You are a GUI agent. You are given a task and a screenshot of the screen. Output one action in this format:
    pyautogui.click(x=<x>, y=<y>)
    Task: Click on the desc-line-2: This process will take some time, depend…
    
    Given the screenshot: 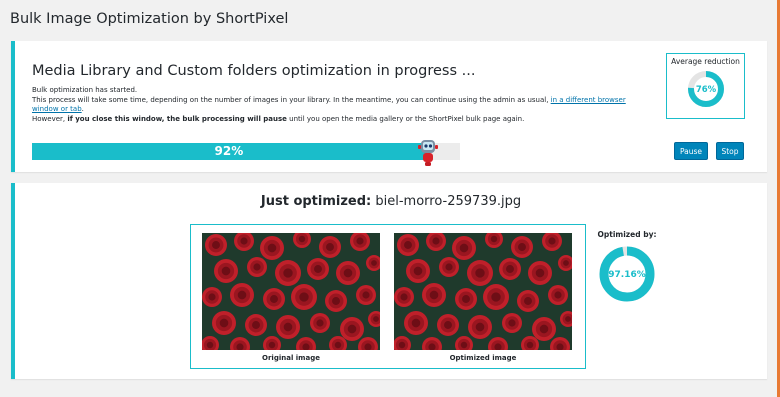 What is the action you would take?
    pyautogui.click(x=329, y=104)
    